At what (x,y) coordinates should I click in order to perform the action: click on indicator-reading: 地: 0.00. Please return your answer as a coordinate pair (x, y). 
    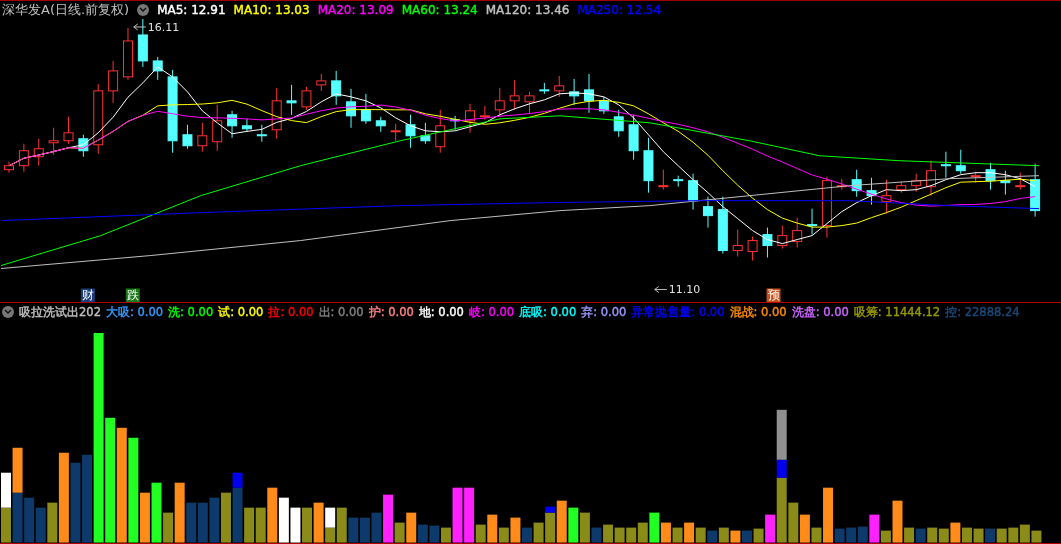
    Looking at the image, I should click on (441, 312).